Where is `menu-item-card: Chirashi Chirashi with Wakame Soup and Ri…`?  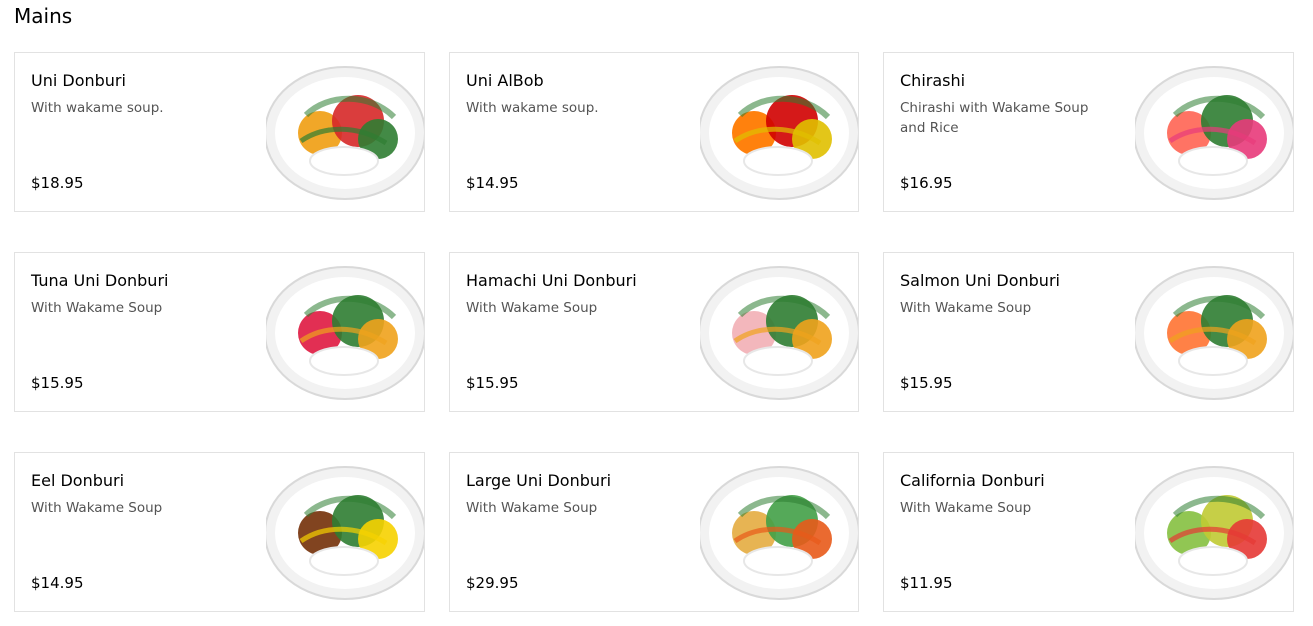 menu-item-card: Chirashi Chirashi with Wakame Soup and Ri… is located at coordinates (1088, 132).